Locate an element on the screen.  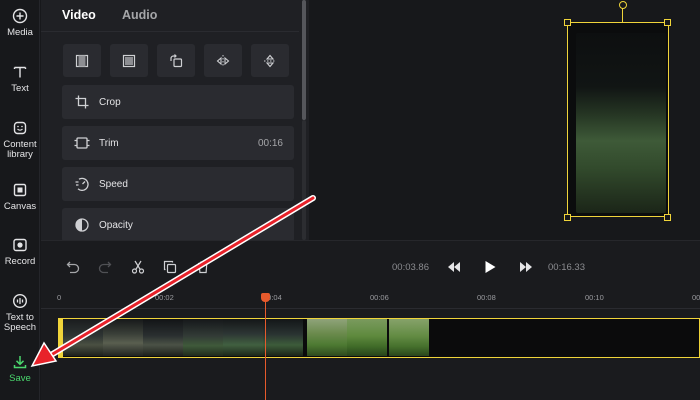
sidebar-item-save: Save is located at coordinates (20, 369).